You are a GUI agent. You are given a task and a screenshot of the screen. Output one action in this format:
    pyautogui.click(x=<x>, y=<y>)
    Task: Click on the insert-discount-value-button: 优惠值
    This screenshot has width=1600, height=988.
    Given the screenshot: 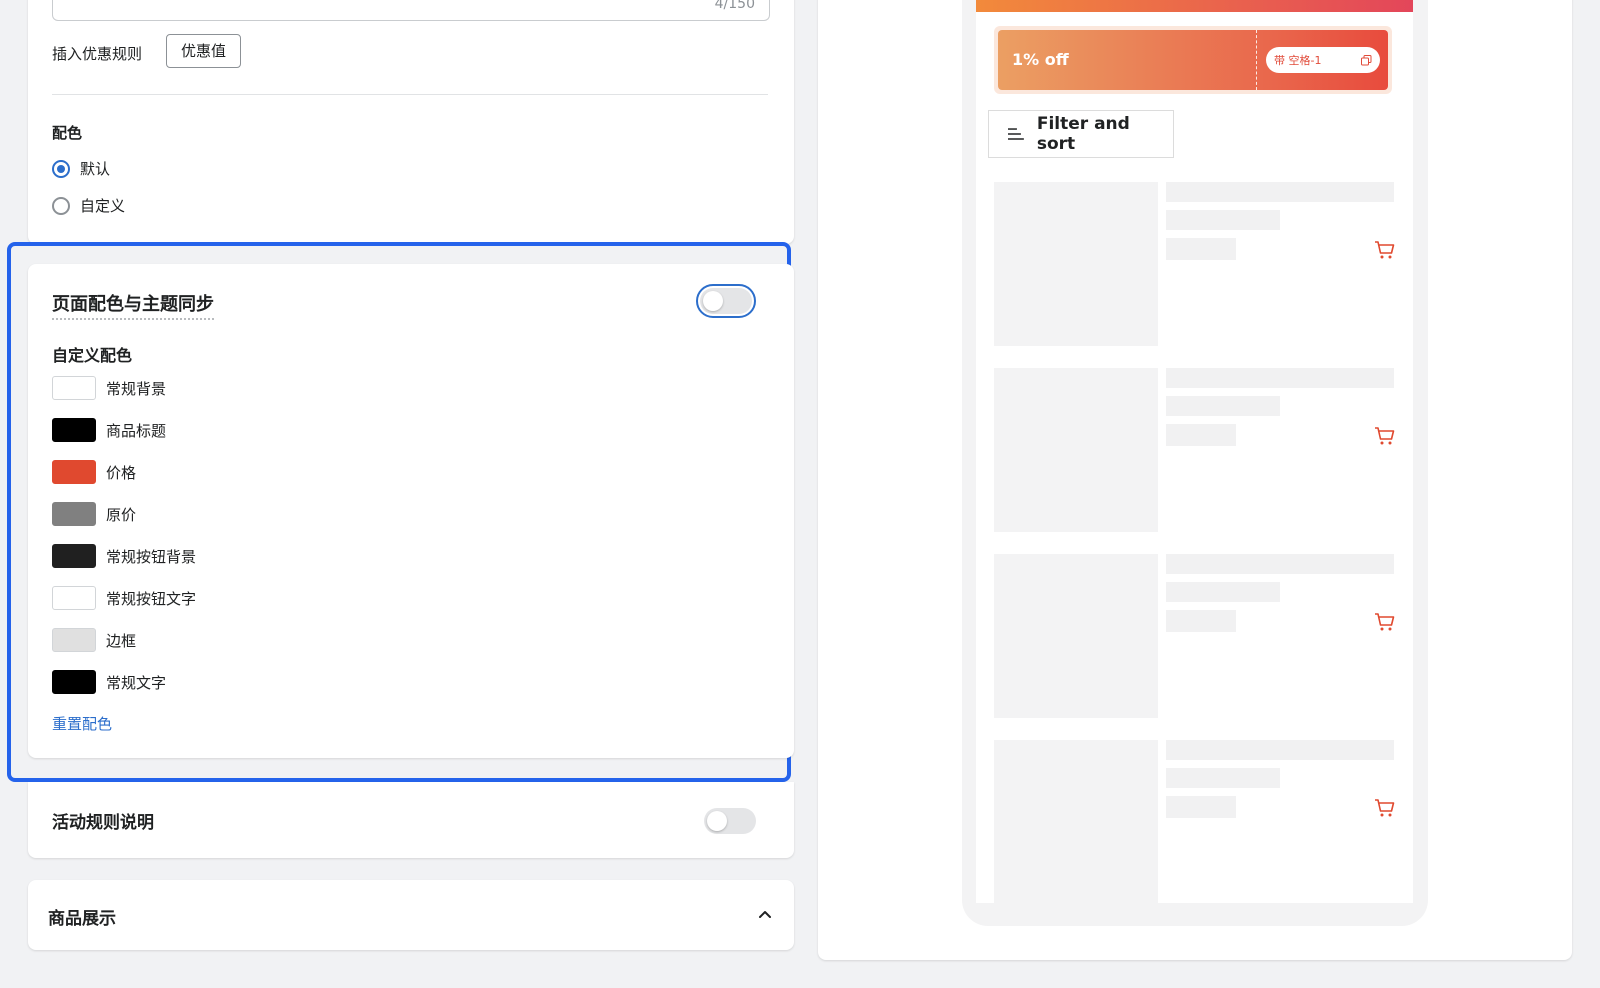 What is the action you would take?
    pyautogui.click(x=204, y=51)
    